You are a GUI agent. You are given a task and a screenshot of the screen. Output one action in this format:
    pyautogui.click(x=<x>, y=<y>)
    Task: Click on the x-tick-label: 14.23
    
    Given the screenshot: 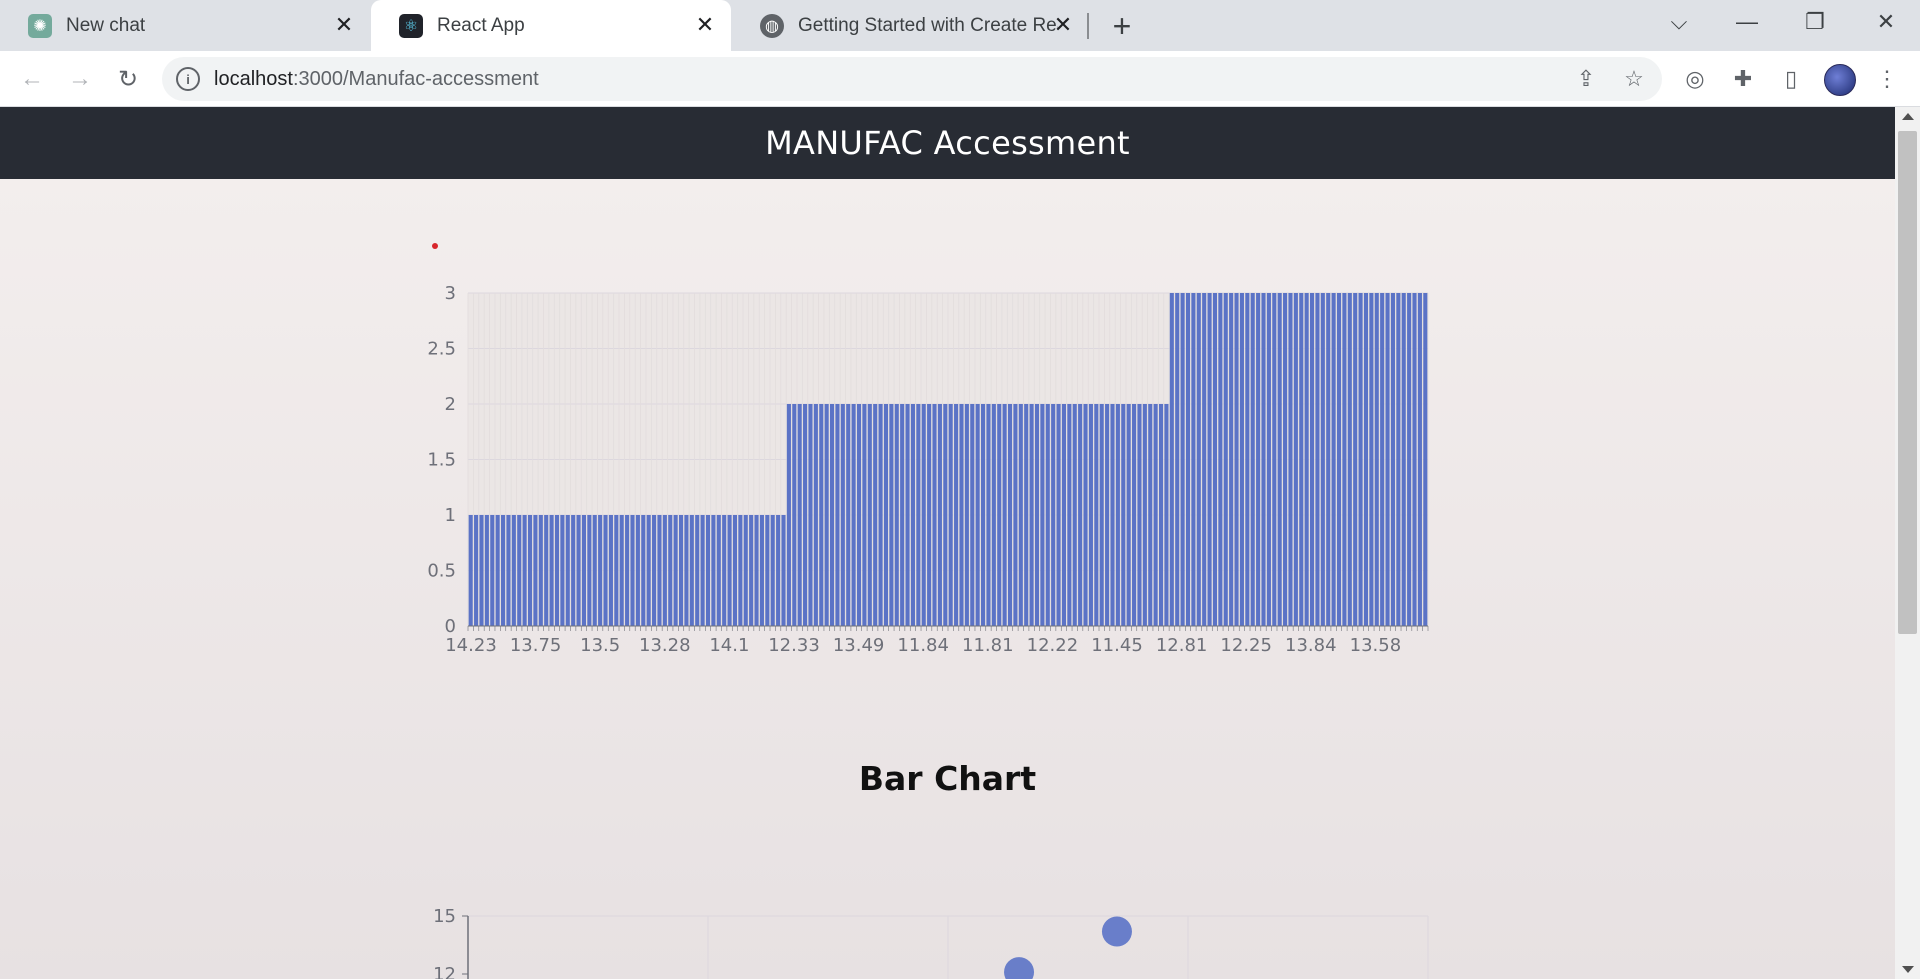 What is the action you would take?
    pyautogui.click(x=471, y=645)
    